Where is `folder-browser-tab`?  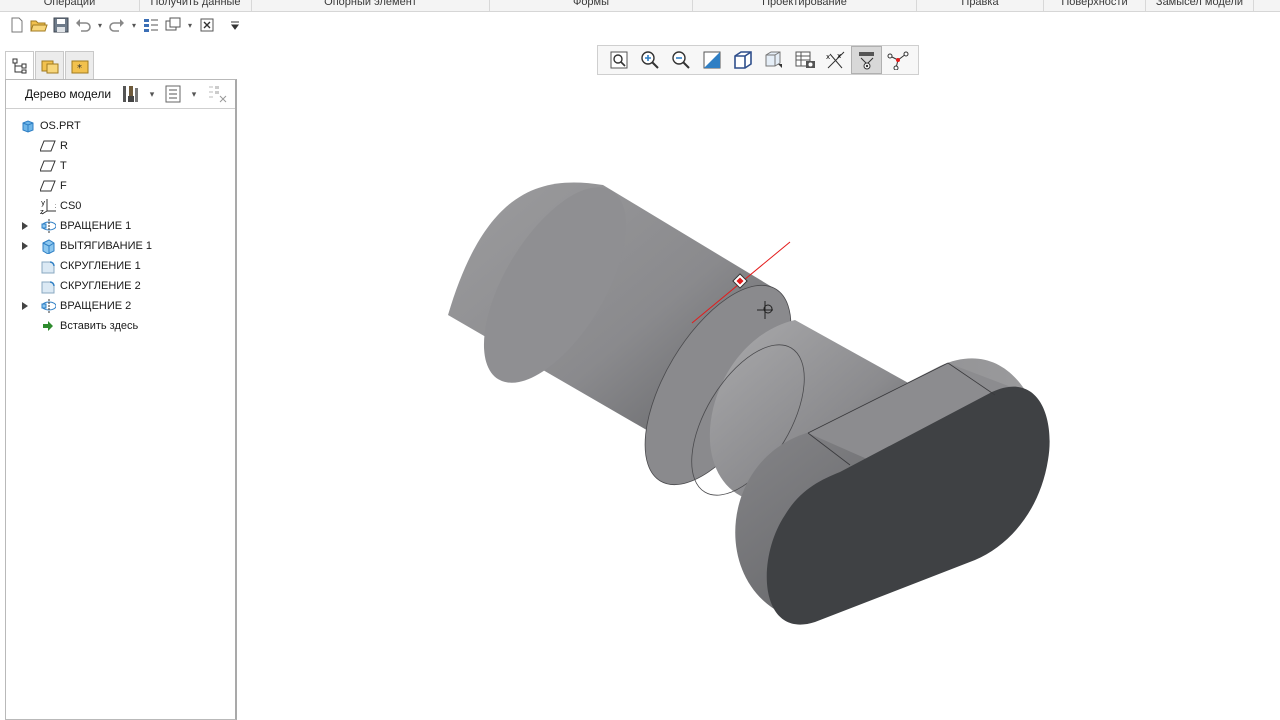 folder-browser-tab is located at coordinates (49, 65).